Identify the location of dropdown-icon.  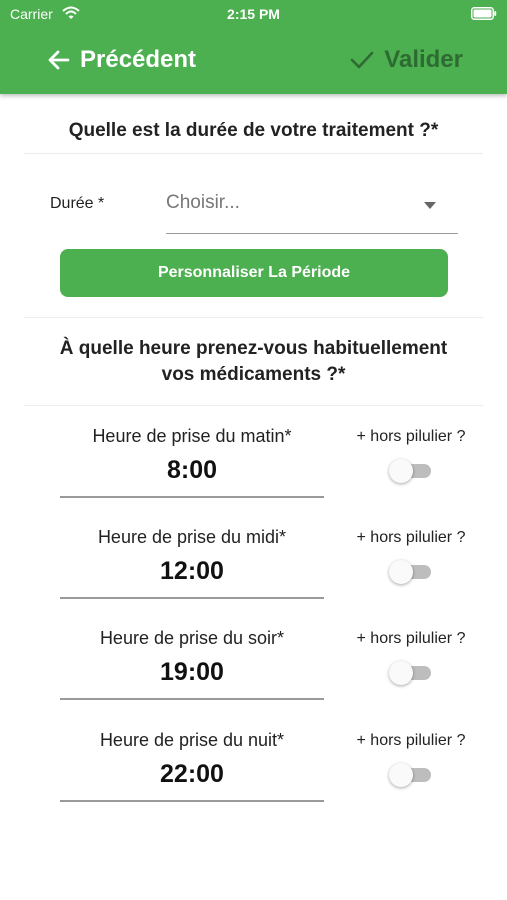
(430, 205).